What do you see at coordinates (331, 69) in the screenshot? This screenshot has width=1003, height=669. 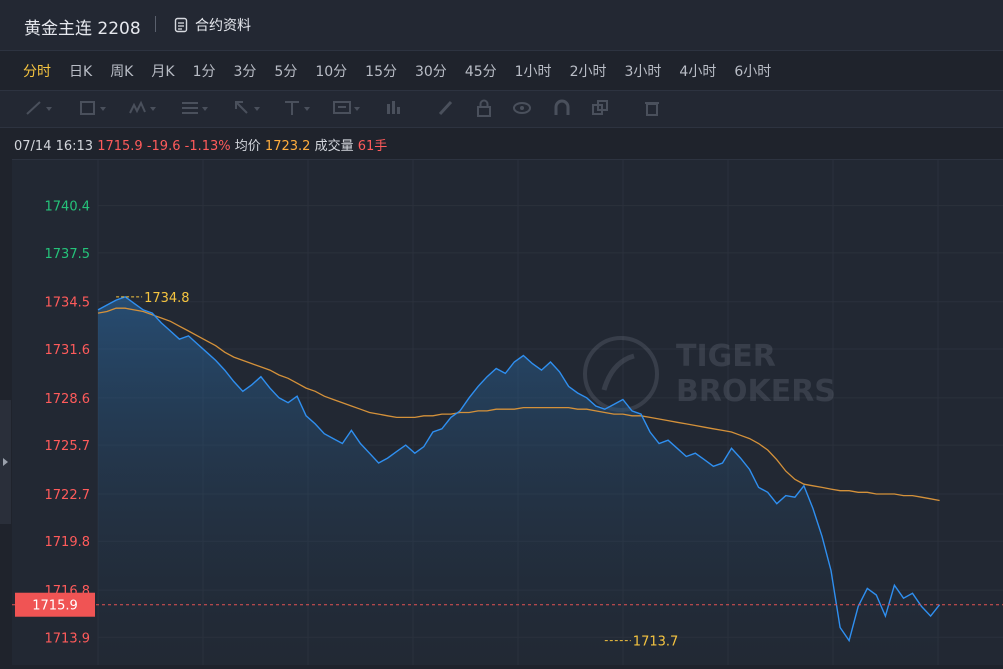 I see `period-tab: 10分` at bounding box center [331, 69].